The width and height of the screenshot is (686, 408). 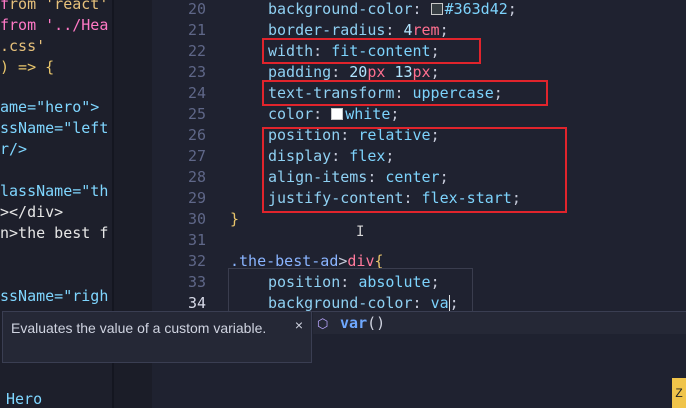 I want to click on code-line: }, so click(x=235, y=219).